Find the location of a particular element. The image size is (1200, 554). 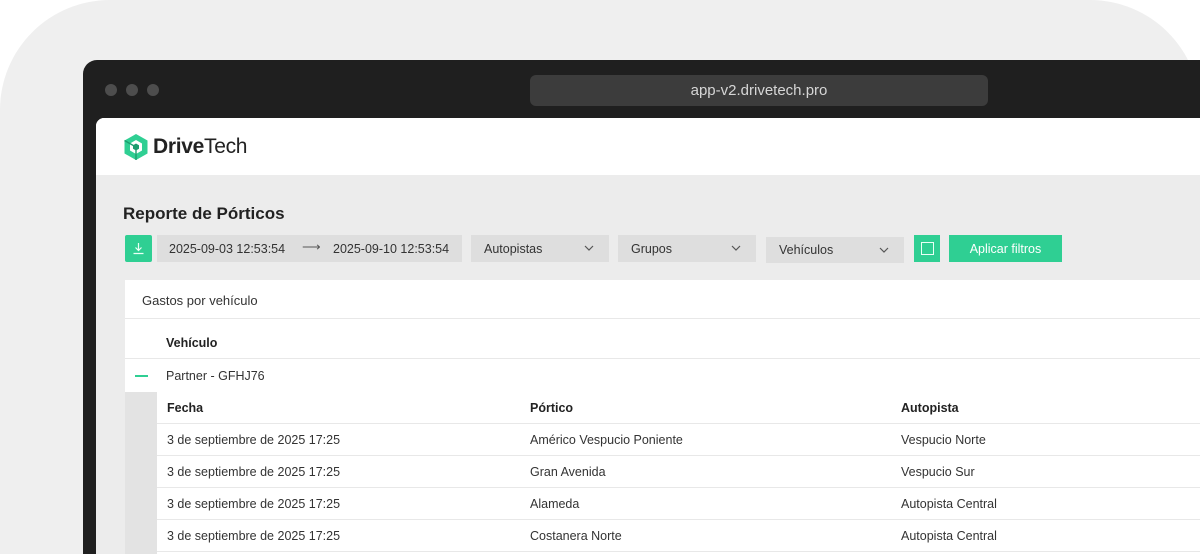

grupos-select-label: Grupos is located at coordinates (651, 248).